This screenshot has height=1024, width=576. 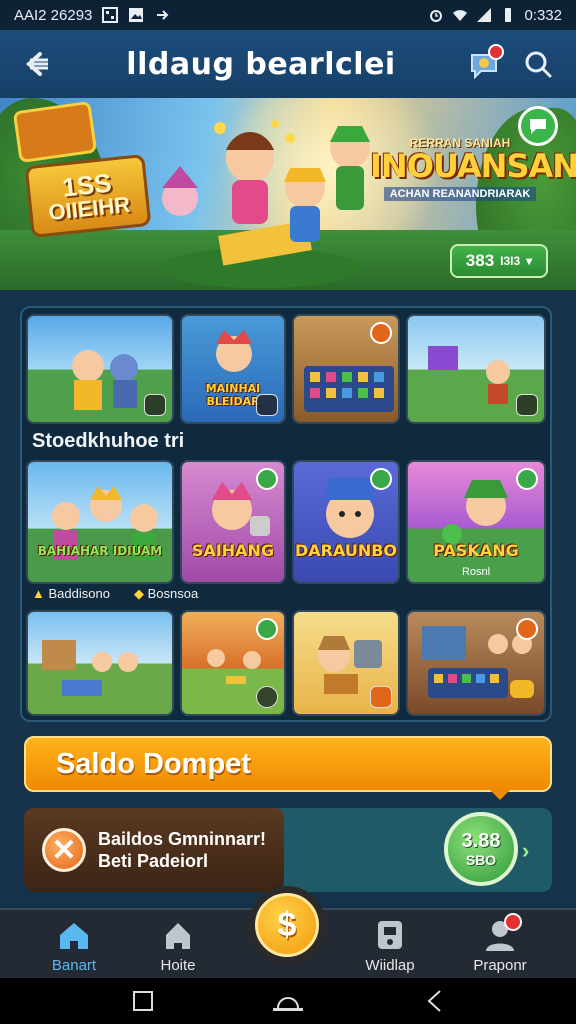 What do you see at coordinates (108, 441) in the screenshot?
I see `games-section-label: Stoedkhuhoe tri` at bounding box center [108, 441].